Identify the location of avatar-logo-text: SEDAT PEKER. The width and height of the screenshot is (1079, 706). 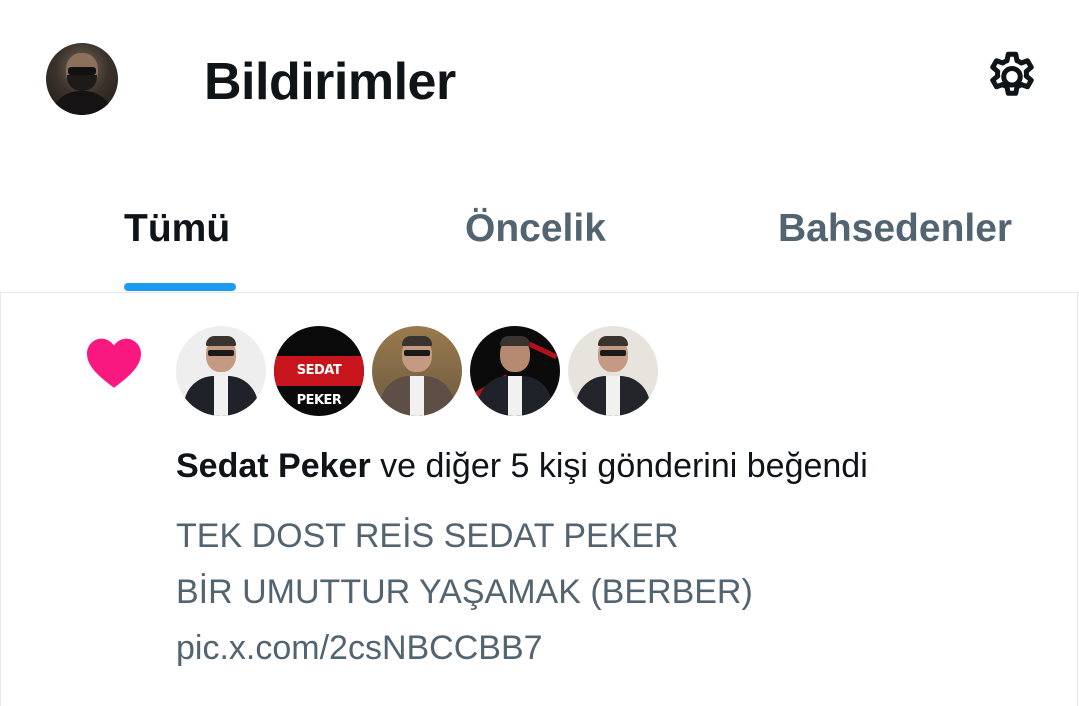
(319, 382).